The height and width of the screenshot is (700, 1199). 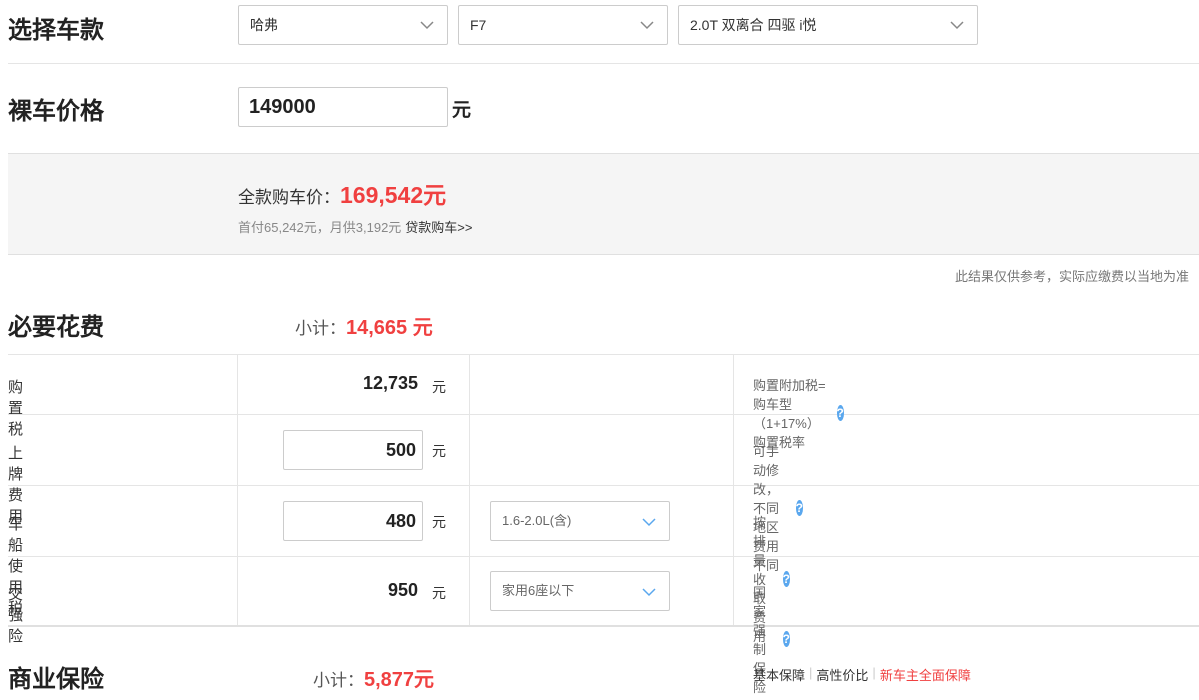 I want to click on insurance-subtotal-value: 5,877元, so click(x=399, y=680).